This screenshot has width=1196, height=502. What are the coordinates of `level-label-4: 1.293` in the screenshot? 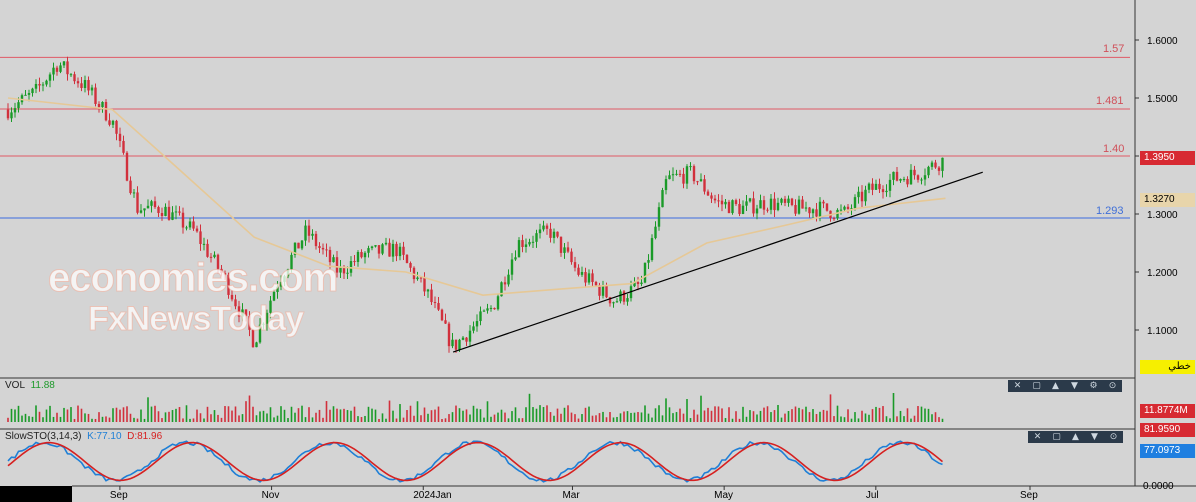 It's located at (1110, 211).